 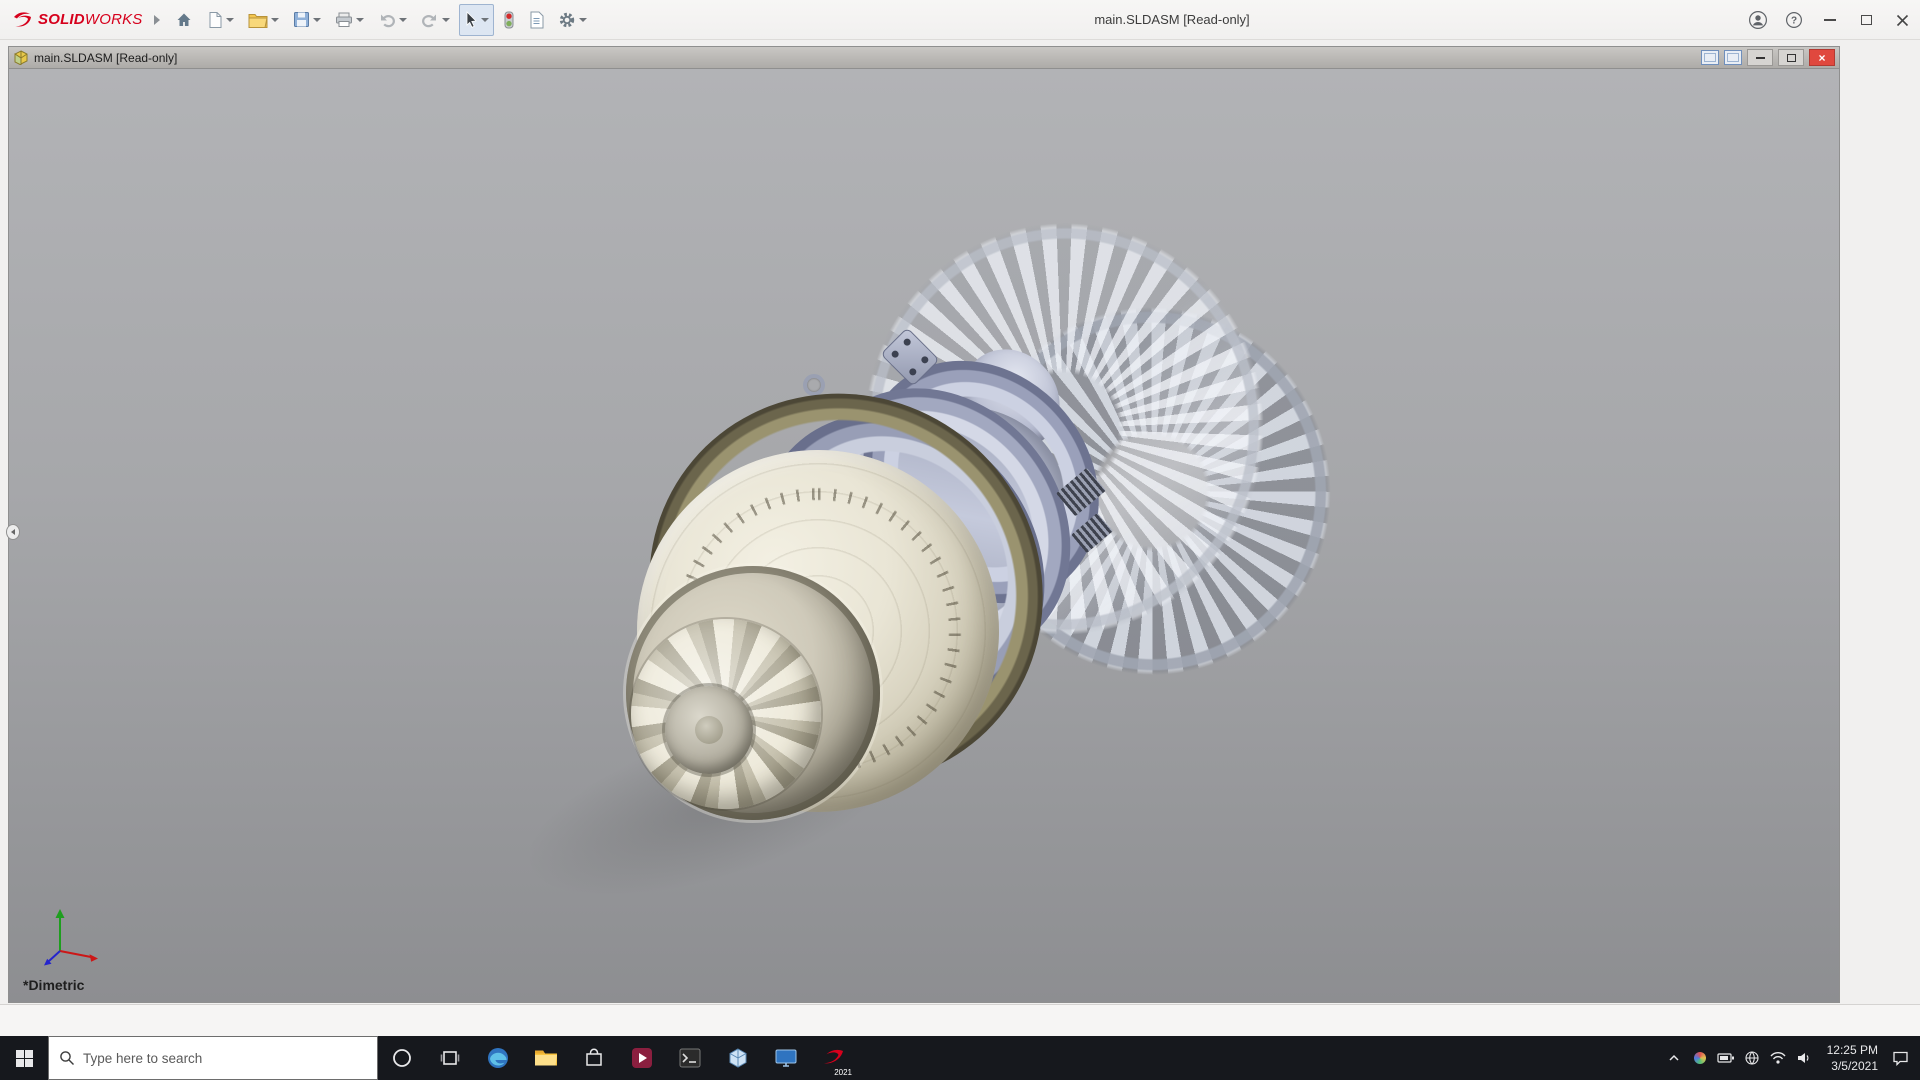 I want to click on clock-date: 3/5/2021, so click(x=1854, y=1066).